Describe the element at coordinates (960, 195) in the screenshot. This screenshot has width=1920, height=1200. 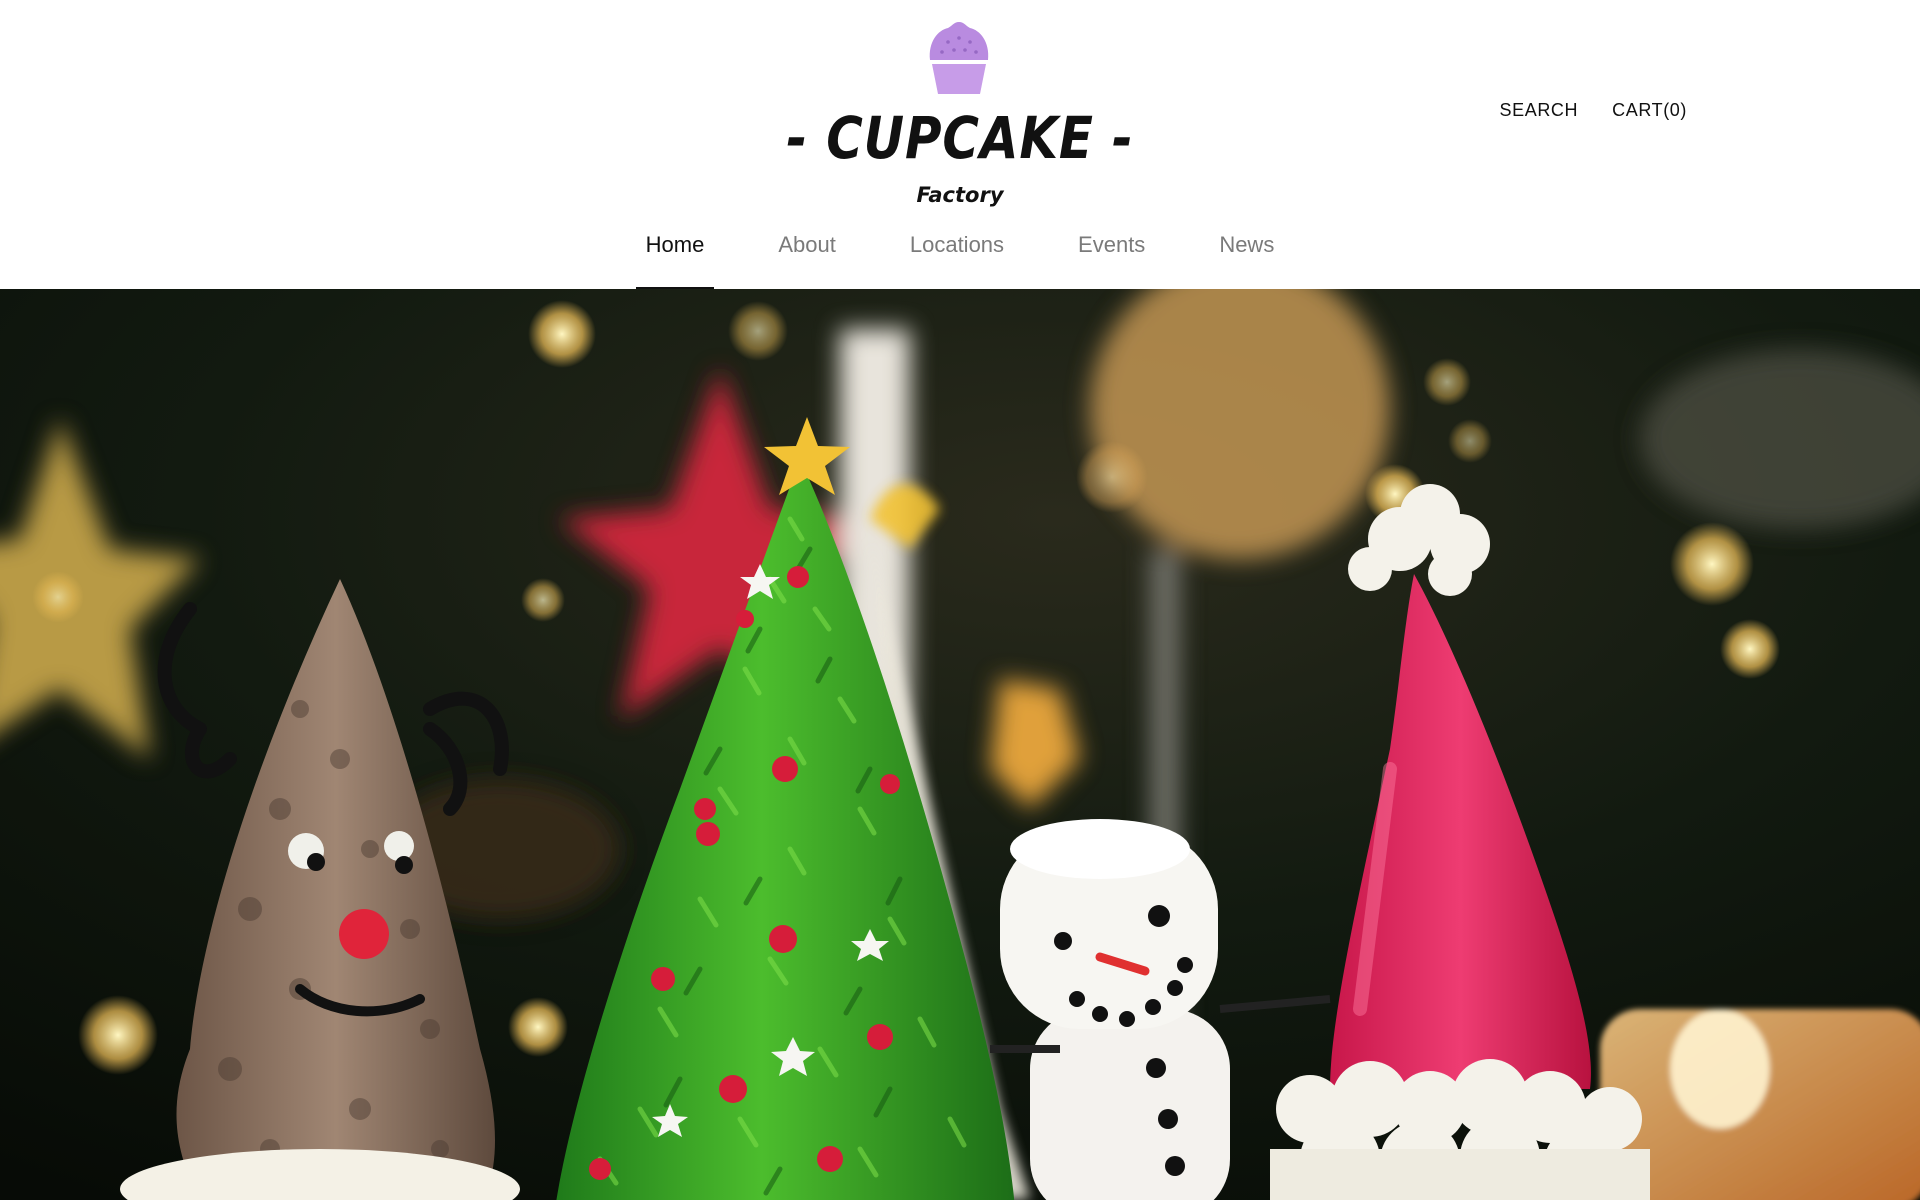
I see `brand-subtitle: Factory` at that location.